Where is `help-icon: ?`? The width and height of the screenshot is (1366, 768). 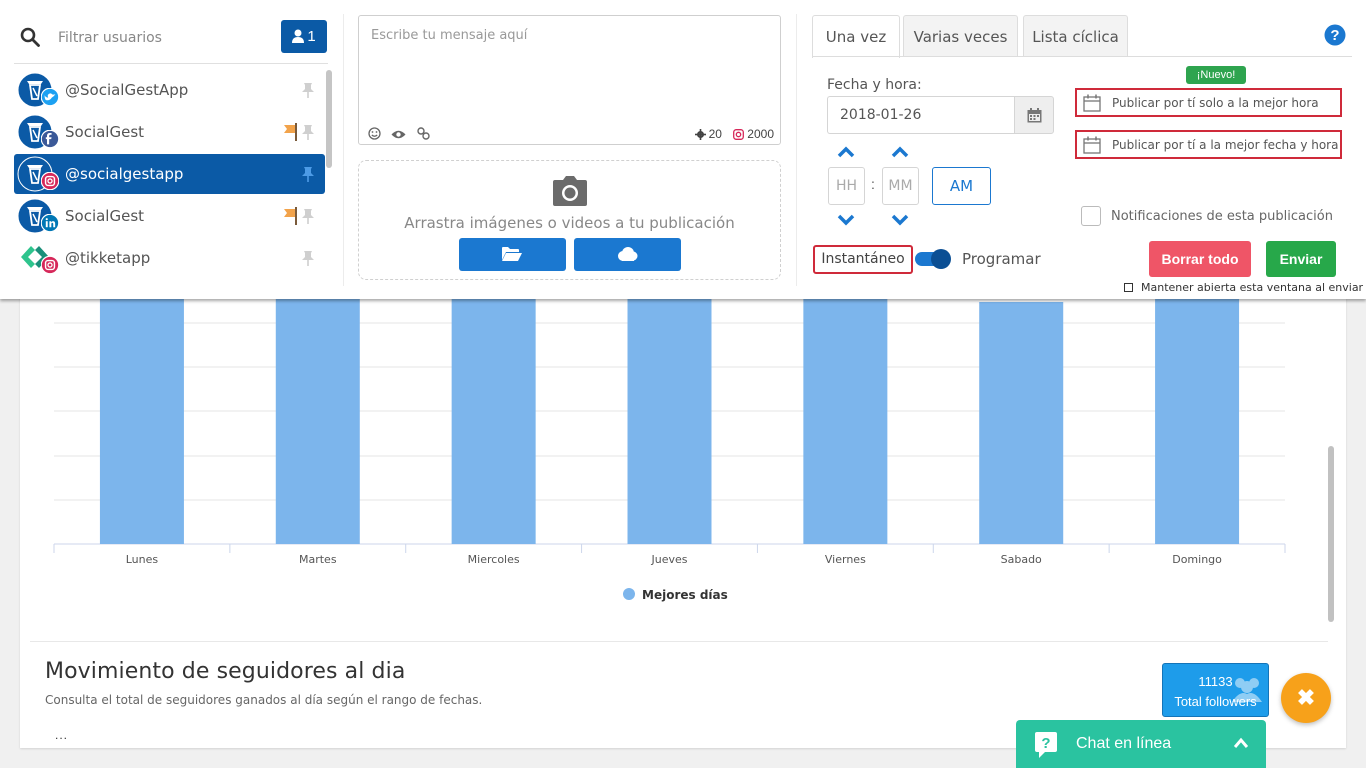
help-icon: ? is located at coordinates (1335, 35).